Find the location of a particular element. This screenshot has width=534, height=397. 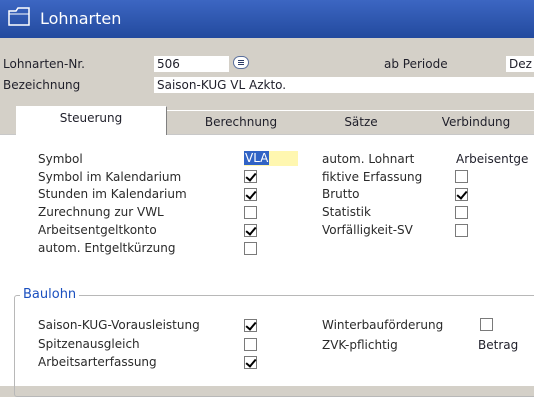

symbol-kalendarium-checkbox is located at coordinates (250, 176).